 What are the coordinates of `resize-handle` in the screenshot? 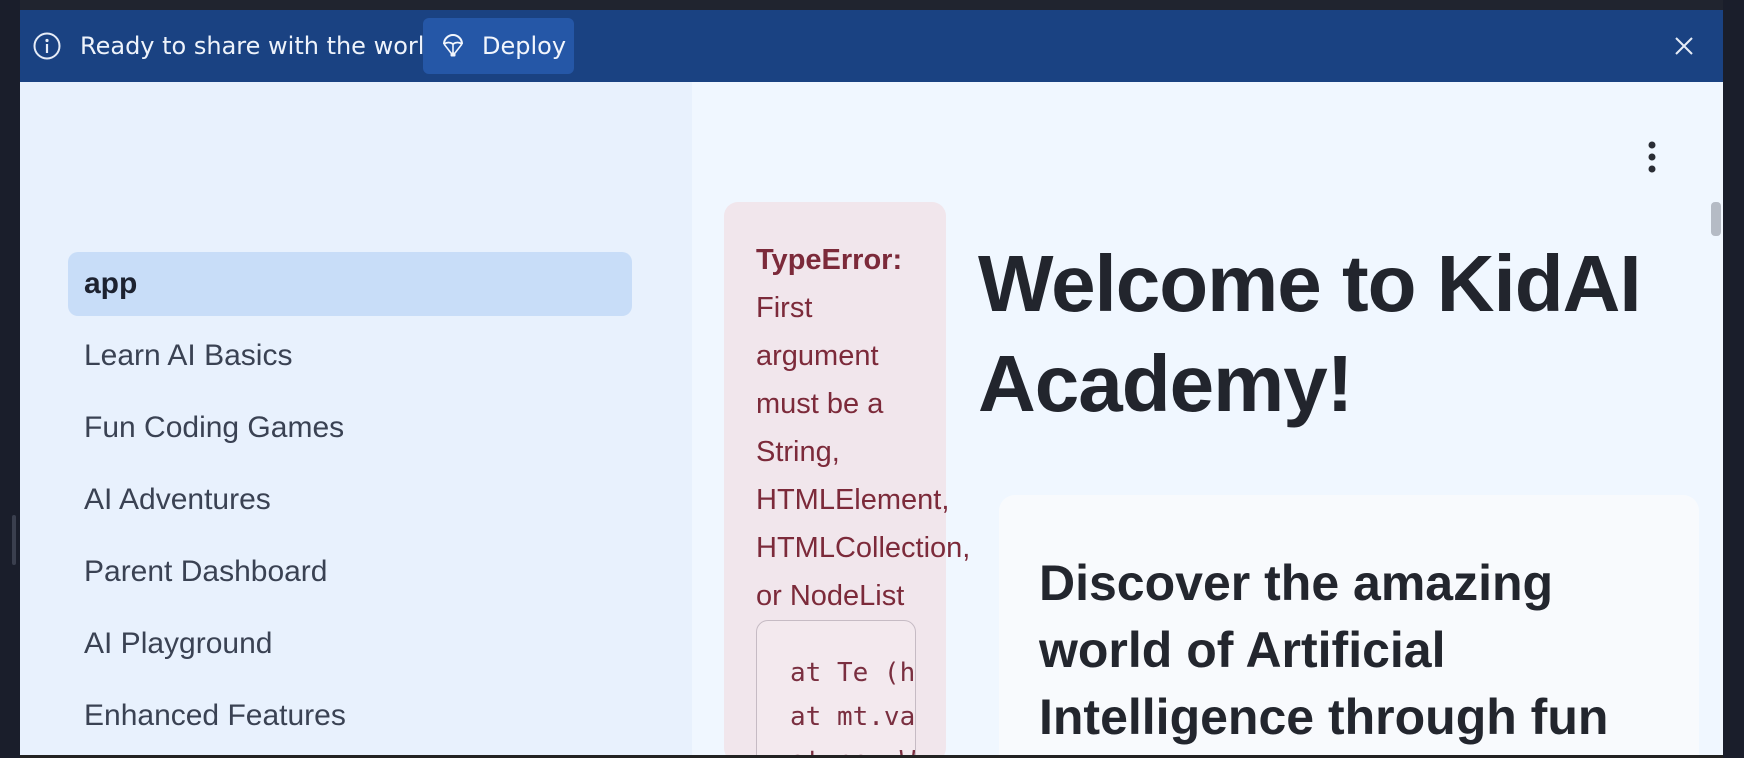 It's located at (14, 540).